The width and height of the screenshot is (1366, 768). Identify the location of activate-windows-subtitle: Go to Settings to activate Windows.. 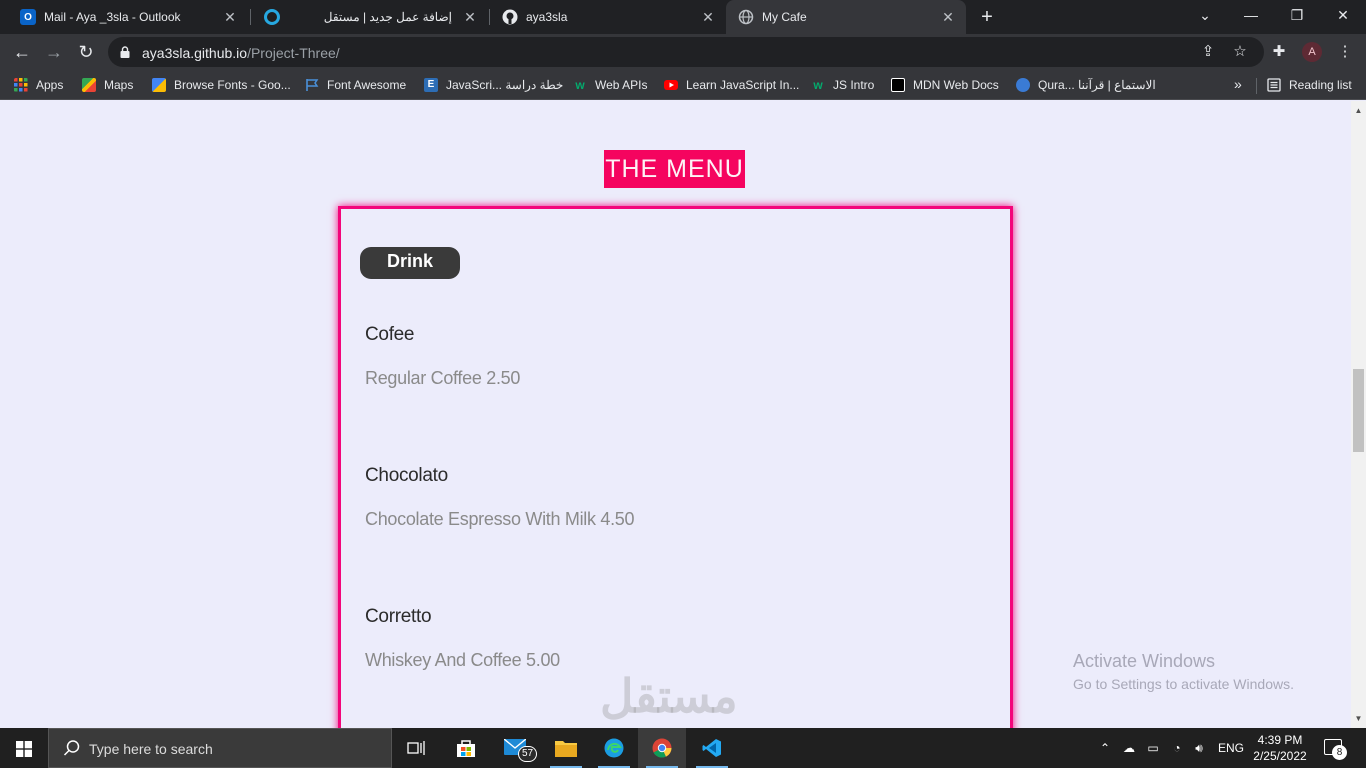
(1183, 684).